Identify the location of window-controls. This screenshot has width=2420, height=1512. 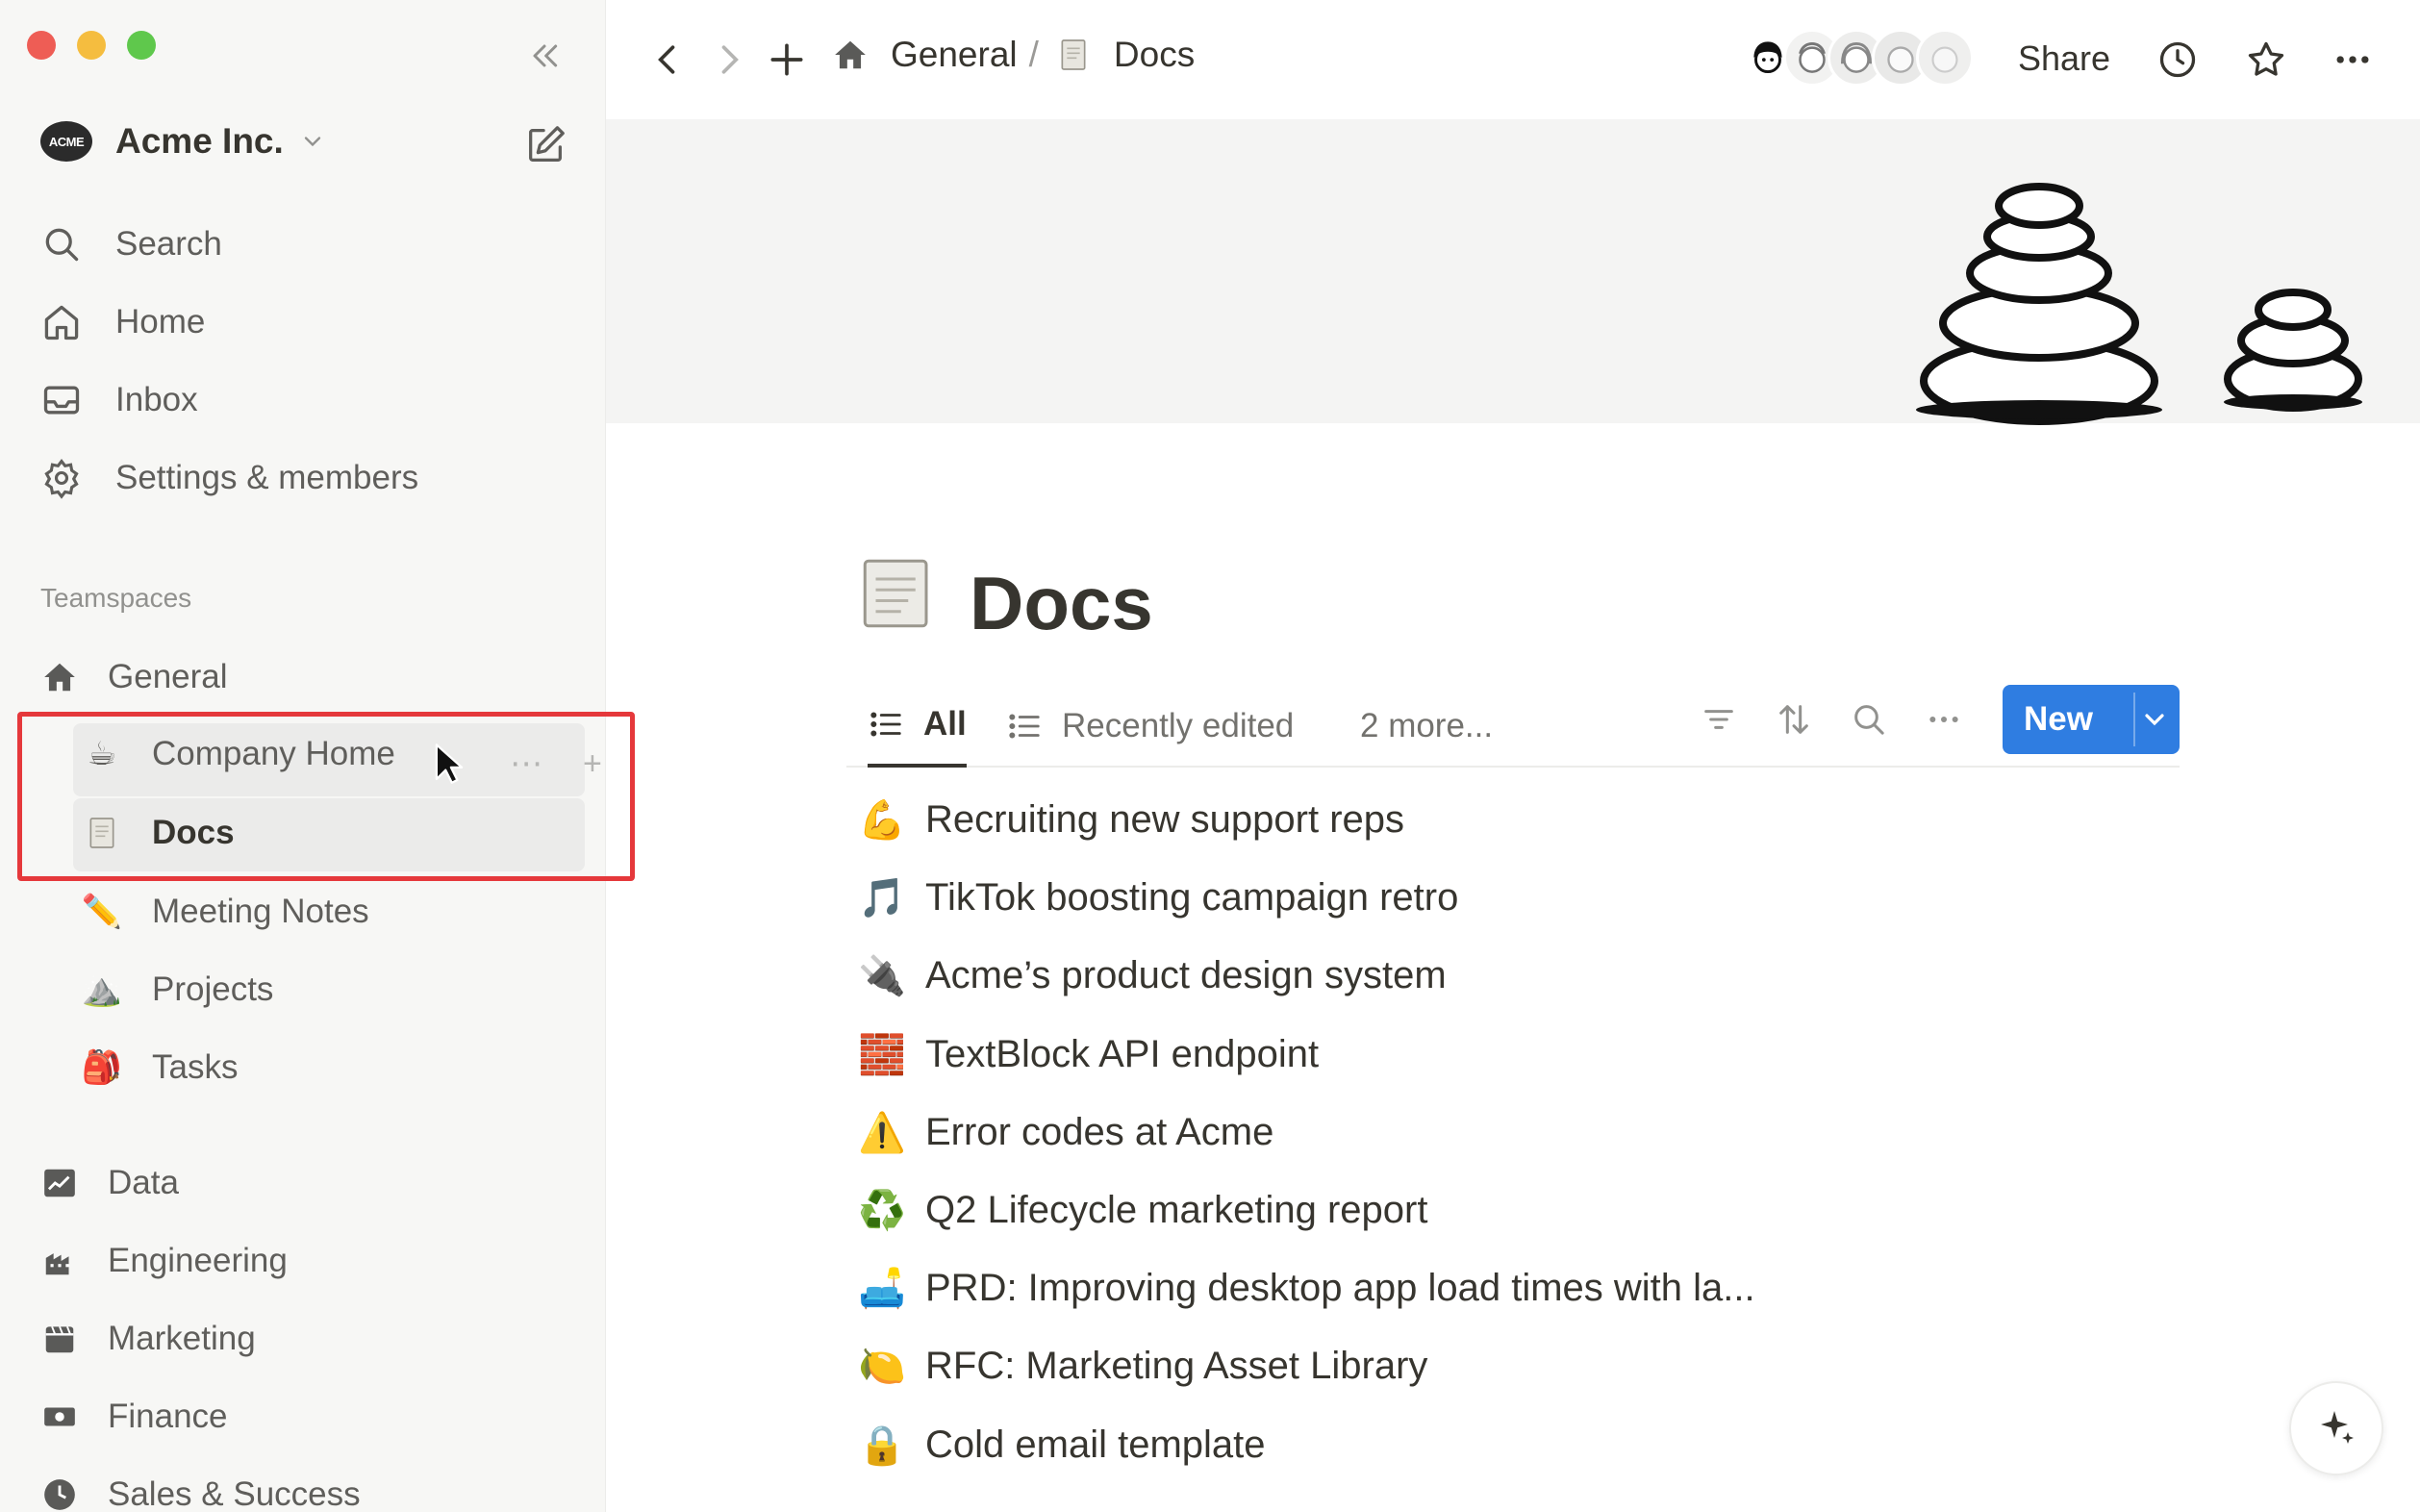
(91, 46).